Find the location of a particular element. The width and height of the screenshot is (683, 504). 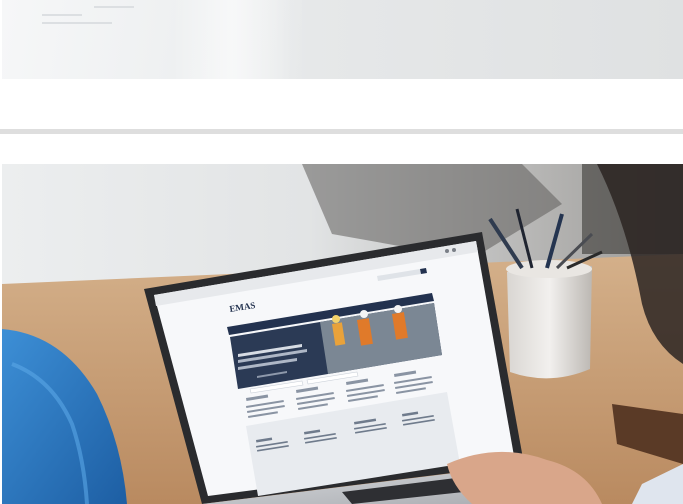

light-glare-shape is located at coordinates (232, 39).